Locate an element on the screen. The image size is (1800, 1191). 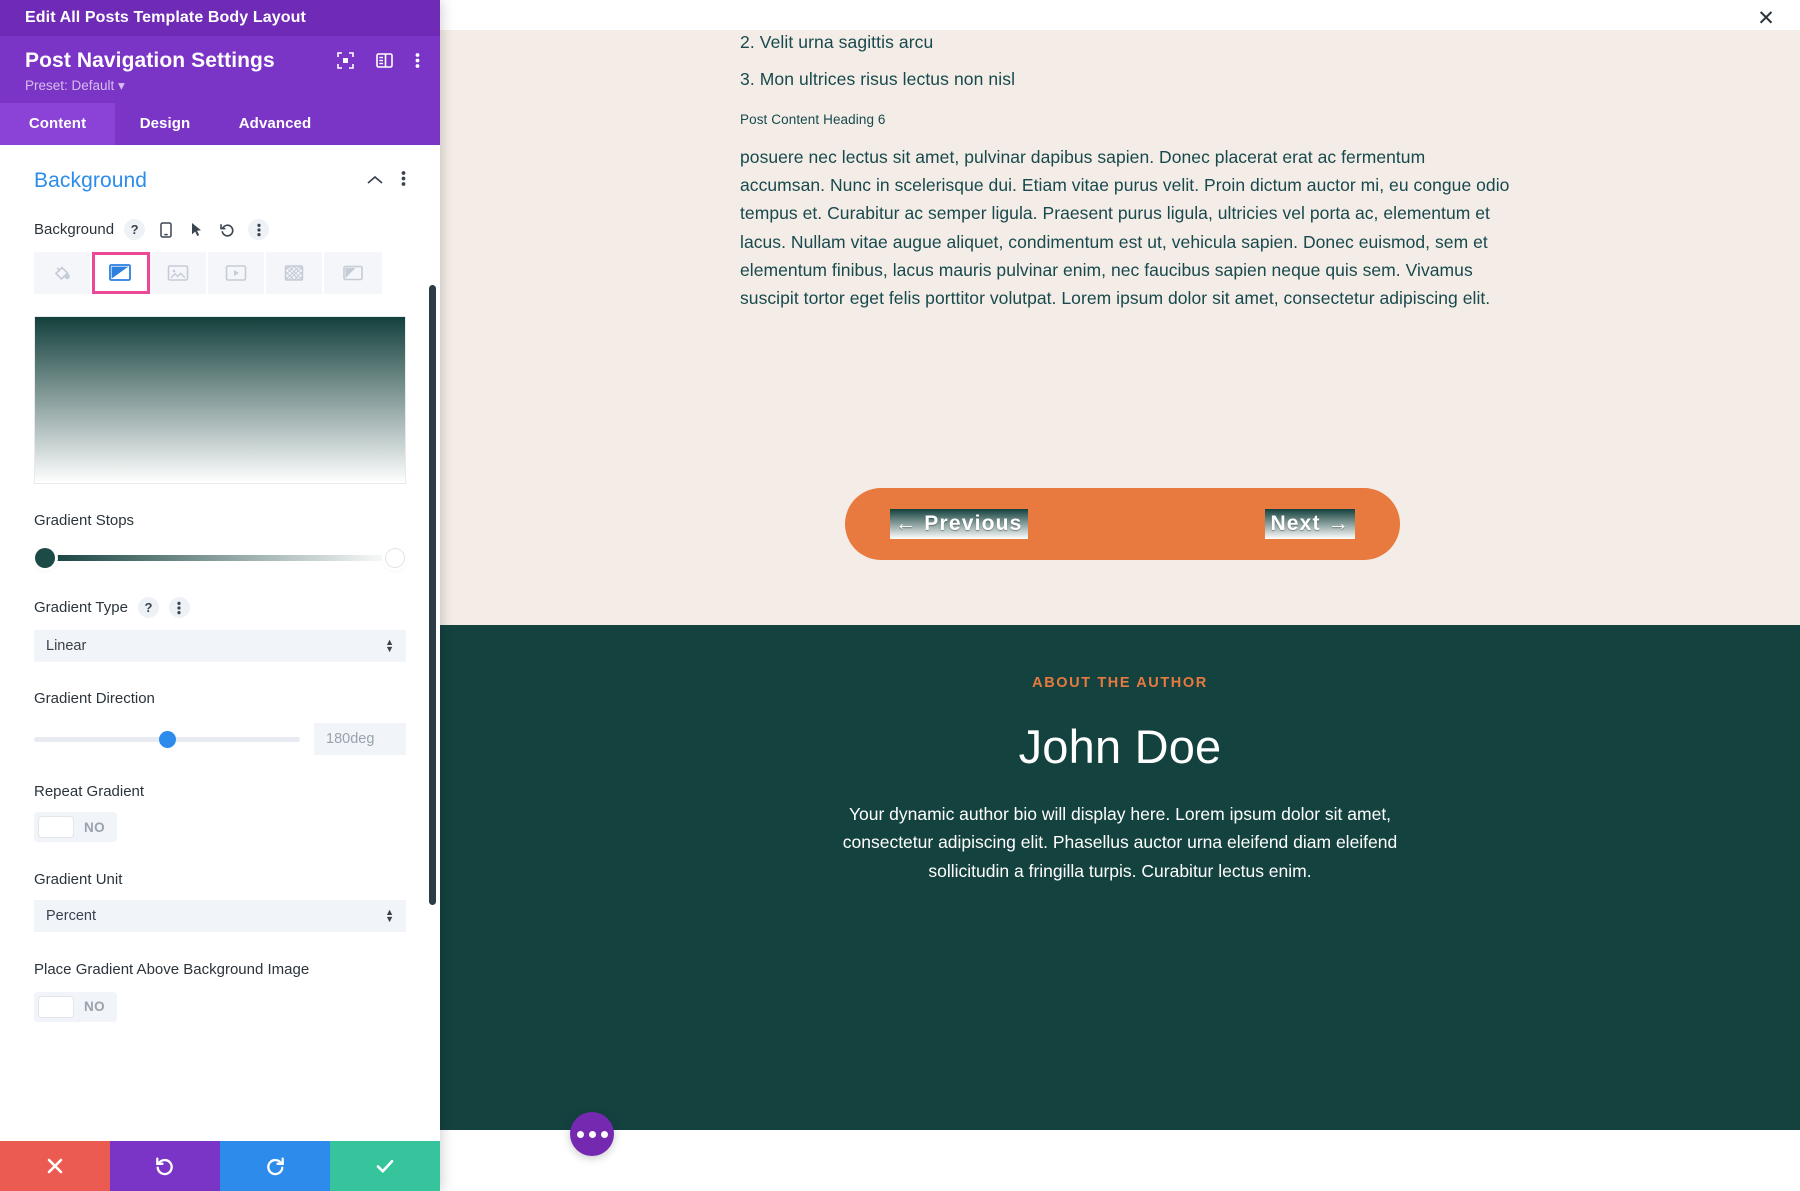
background-mask-tab is located at coordinates (353, 273).